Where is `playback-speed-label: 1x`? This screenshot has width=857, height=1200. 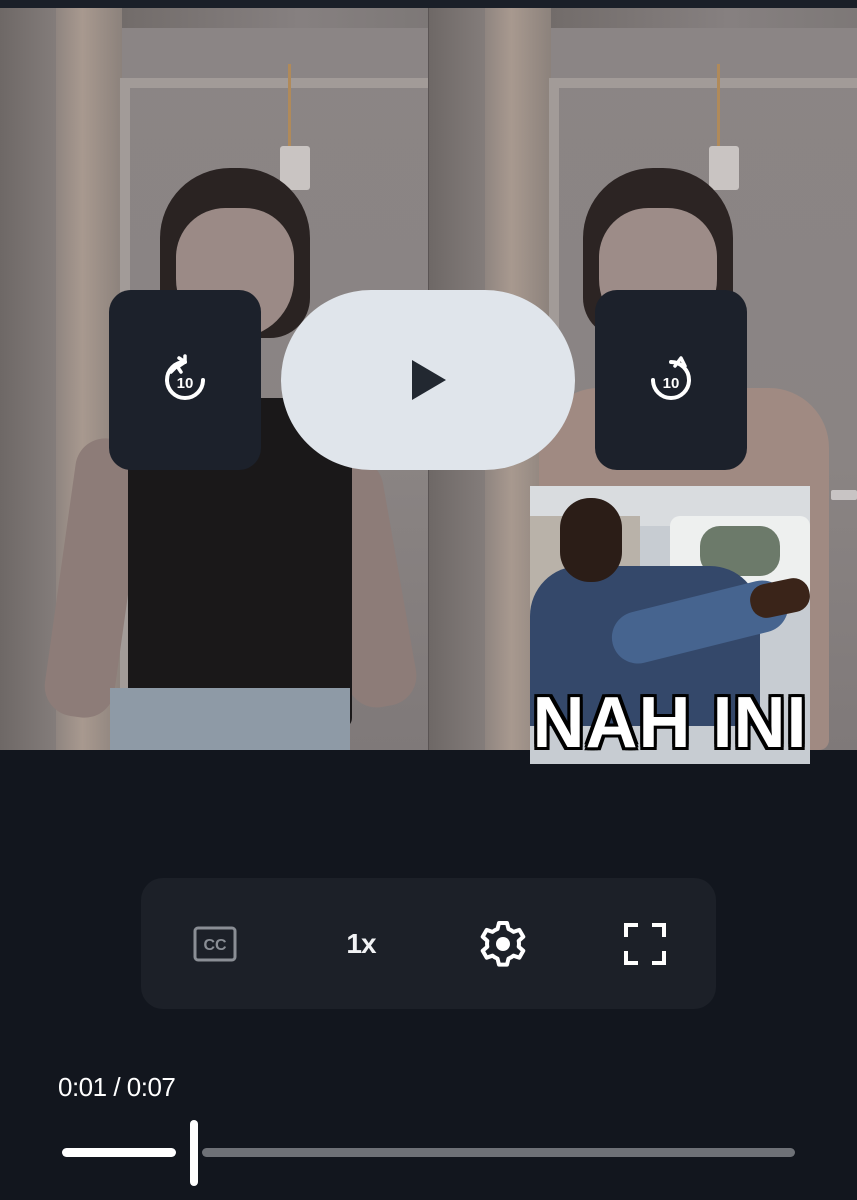 playback-speed-label: 1x is located at coordinates (361, 943).